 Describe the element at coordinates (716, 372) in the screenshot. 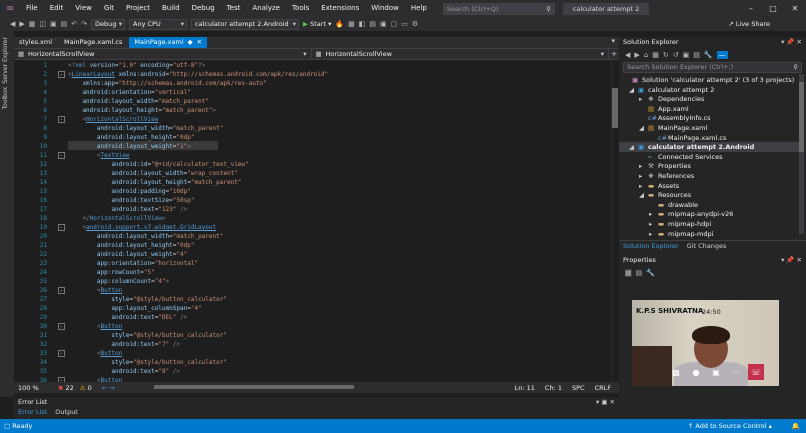

I see `share-screen-icon: ▣` at that location.